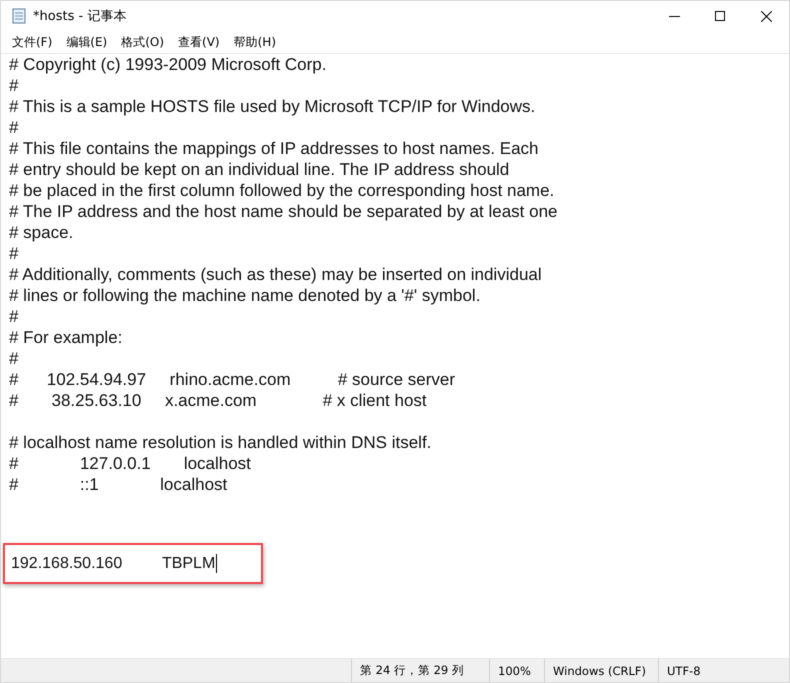  I want to click on text-line: # 102.54.94.97 rhino.acme.com # source server, so click(232, 379).